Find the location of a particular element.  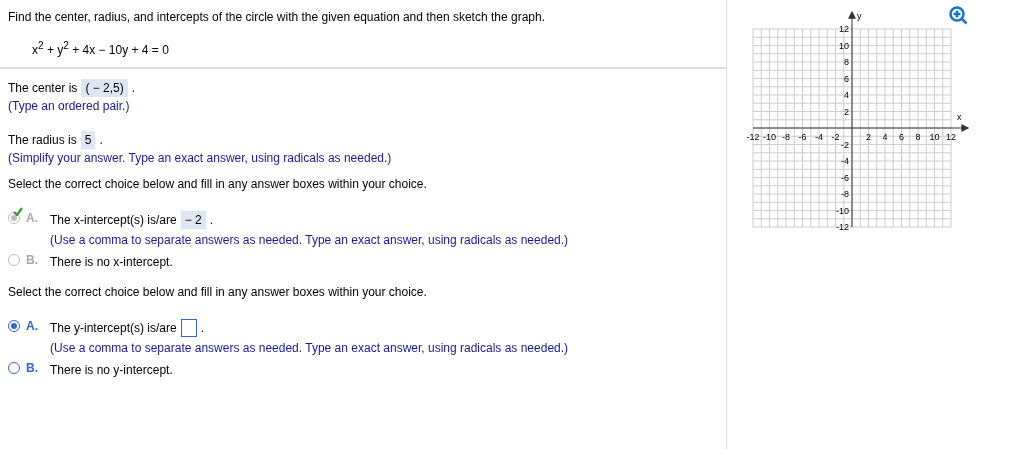

choice-text: There is no x-intercept. is located at coordinates (111, 262).